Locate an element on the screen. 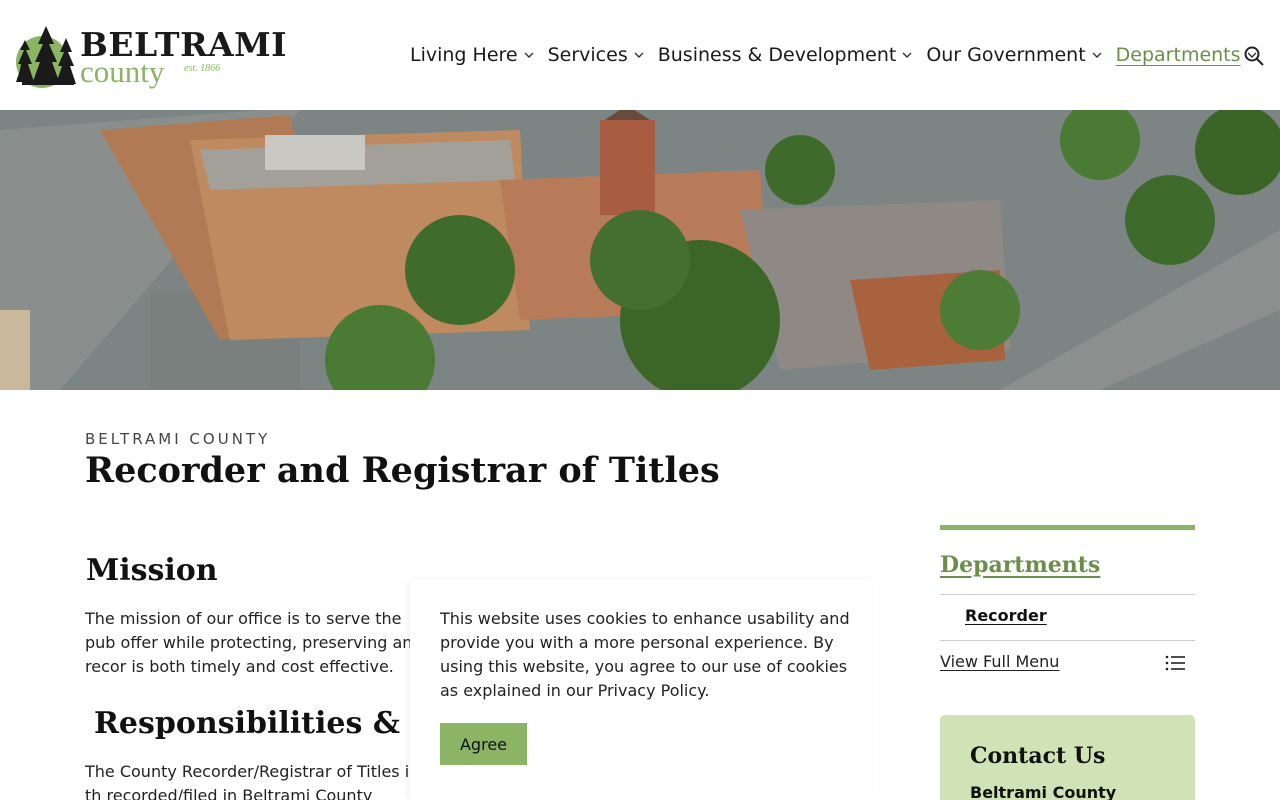 This screenshot has height=800, width=1280. nav-label: Living Here is located at coordinates (464, 55).